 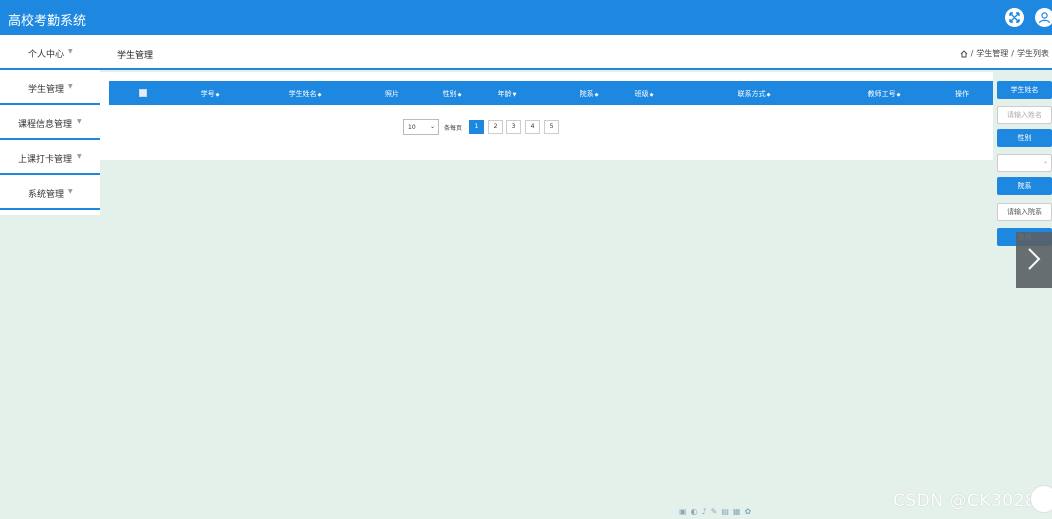 I want to click on ime-icon: ▦, so click(x=736, y=511).